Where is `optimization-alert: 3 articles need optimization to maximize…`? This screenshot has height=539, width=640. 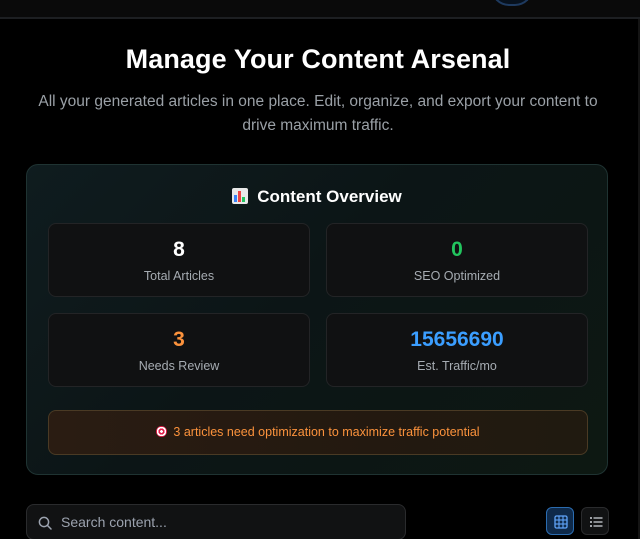 optimization-alert: 3 articles need optimization to maximize… is located at coordinates (318, 432).